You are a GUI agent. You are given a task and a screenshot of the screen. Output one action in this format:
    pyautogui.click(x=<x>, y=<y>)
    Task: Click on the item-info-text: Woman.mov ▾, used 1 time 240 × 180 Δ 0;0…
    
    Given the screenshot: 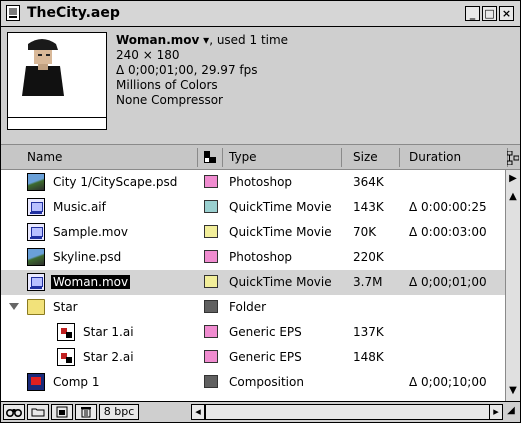 What is the action you would take?
    pyautogui.click(x=202, y=70)
    